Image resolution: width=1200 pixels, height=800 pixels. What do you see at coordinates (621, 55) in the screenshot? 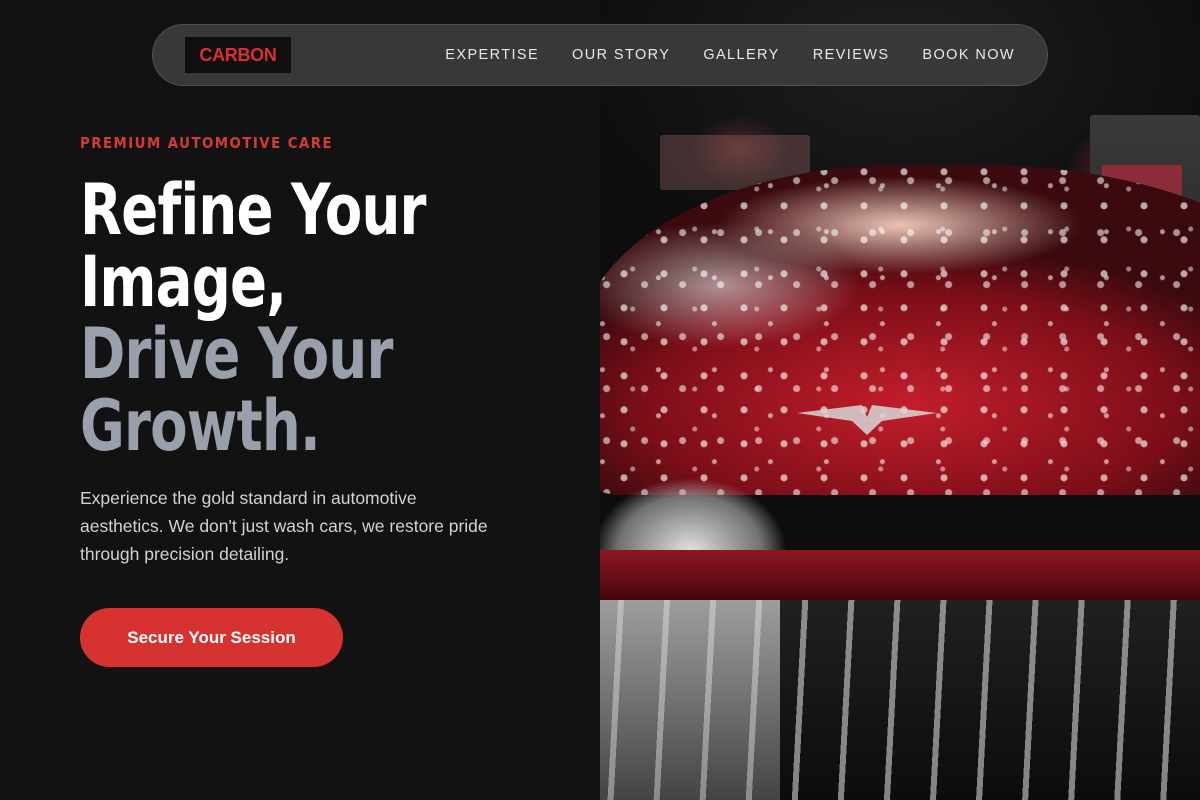
I see `nav-link-our-story: OUR STORY` at bounding box center [621, 55].